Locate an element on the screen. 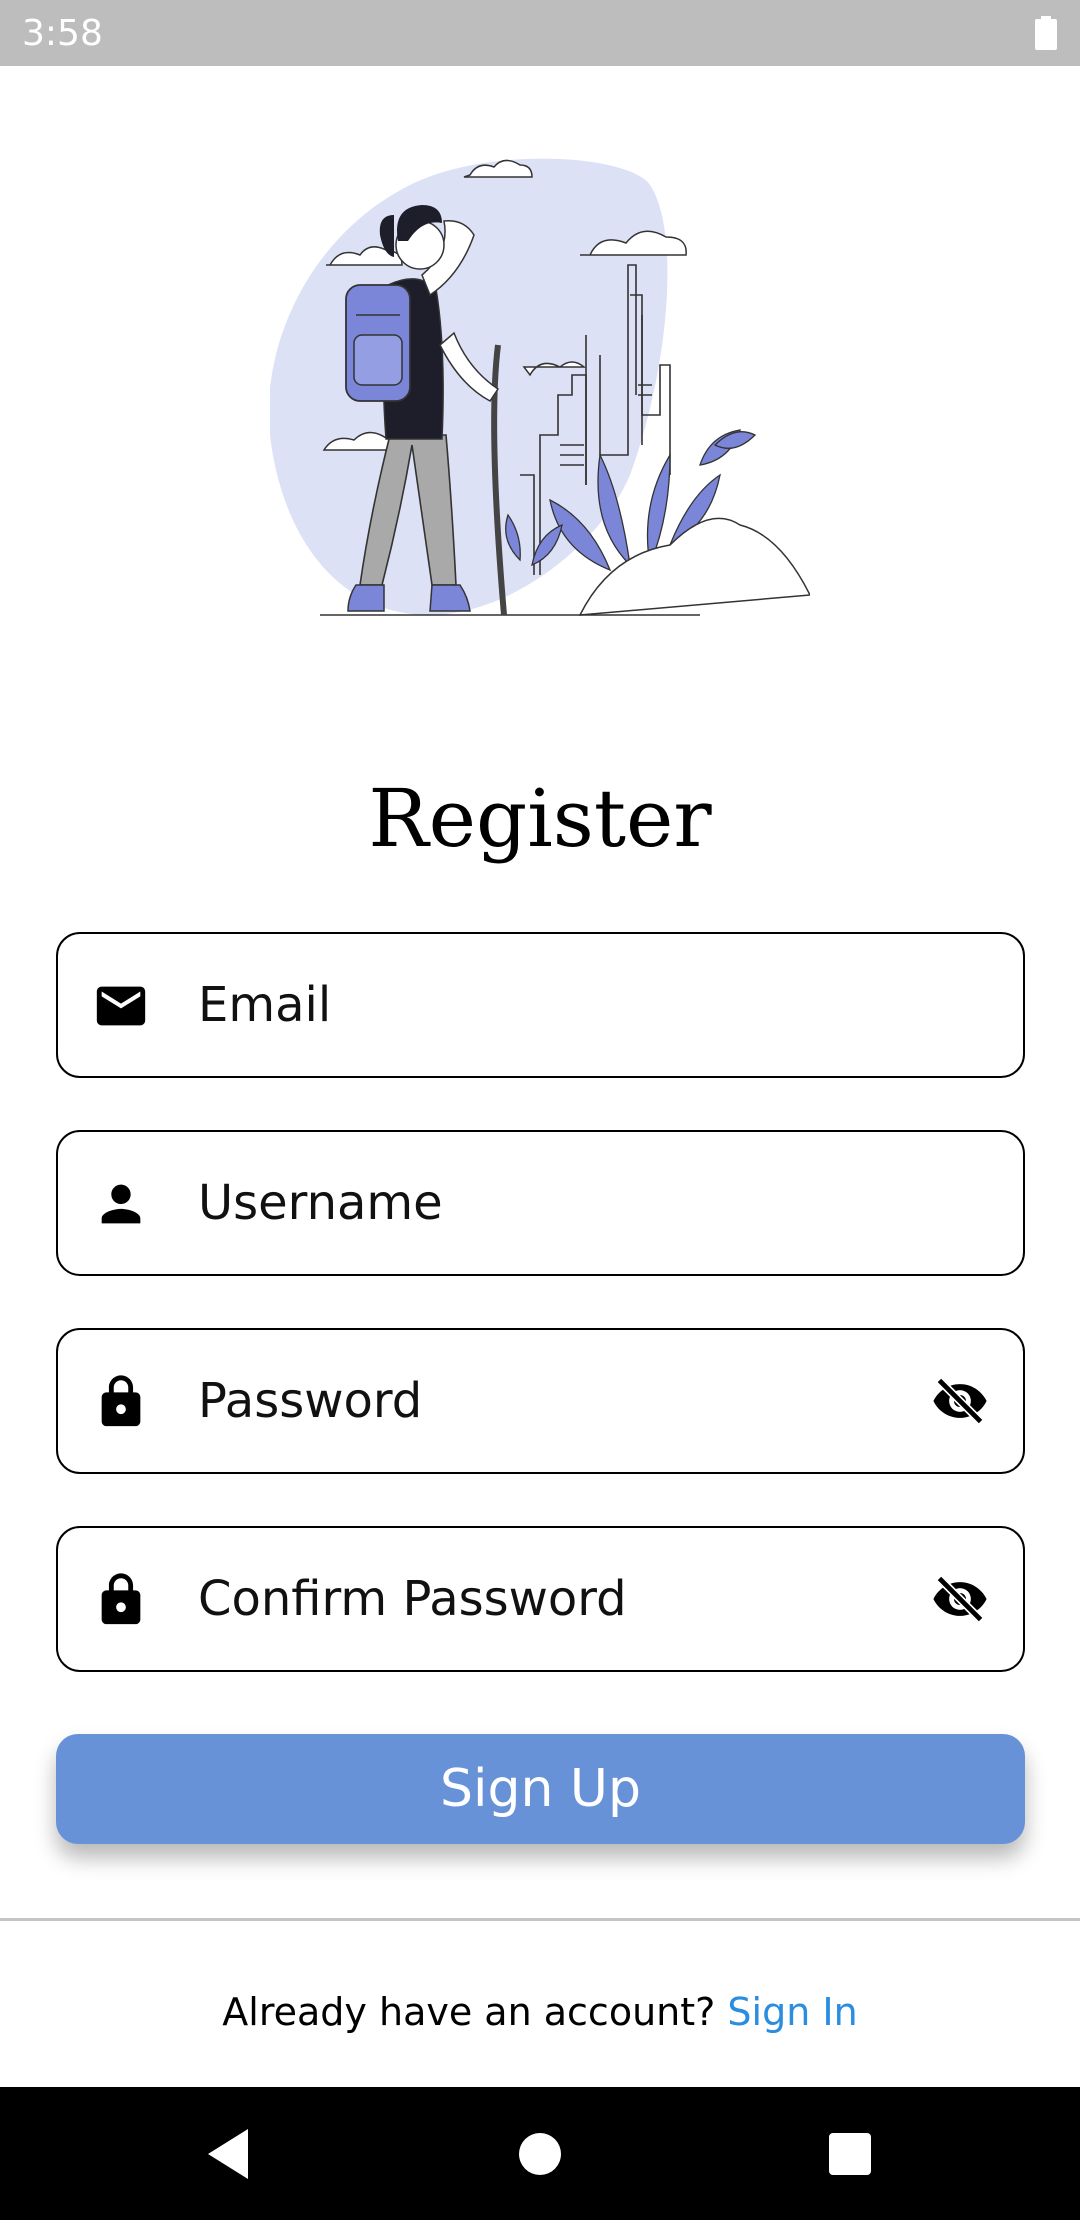 Image resolution: width=1080 pixels, height=2220 pixels. status-time: 3:58 is located at coordinates (62, 33).